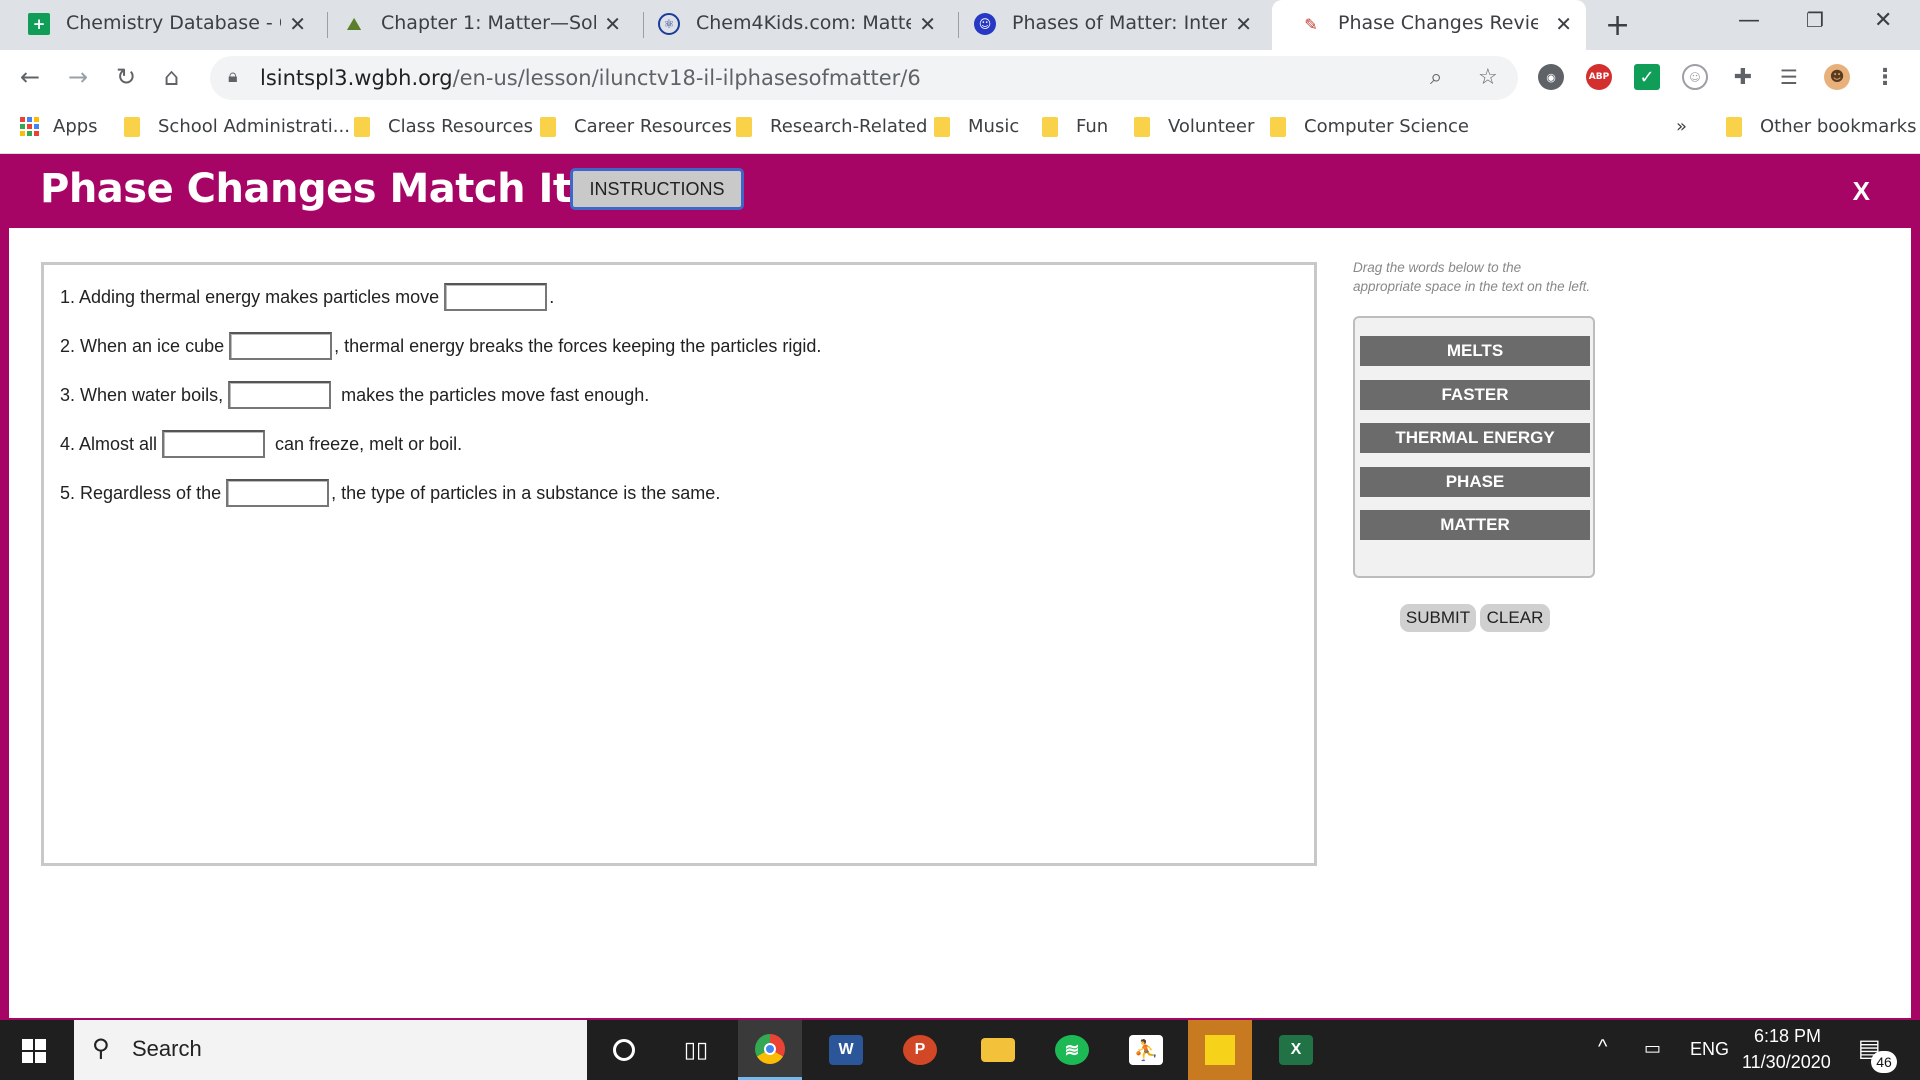 The height and width of the screenshot is (1080, 1920). What do you see at coordinates (920, 1050) in the screenshot?
I see `powerpoint-icon: P` at bounding box center [920, 1050].